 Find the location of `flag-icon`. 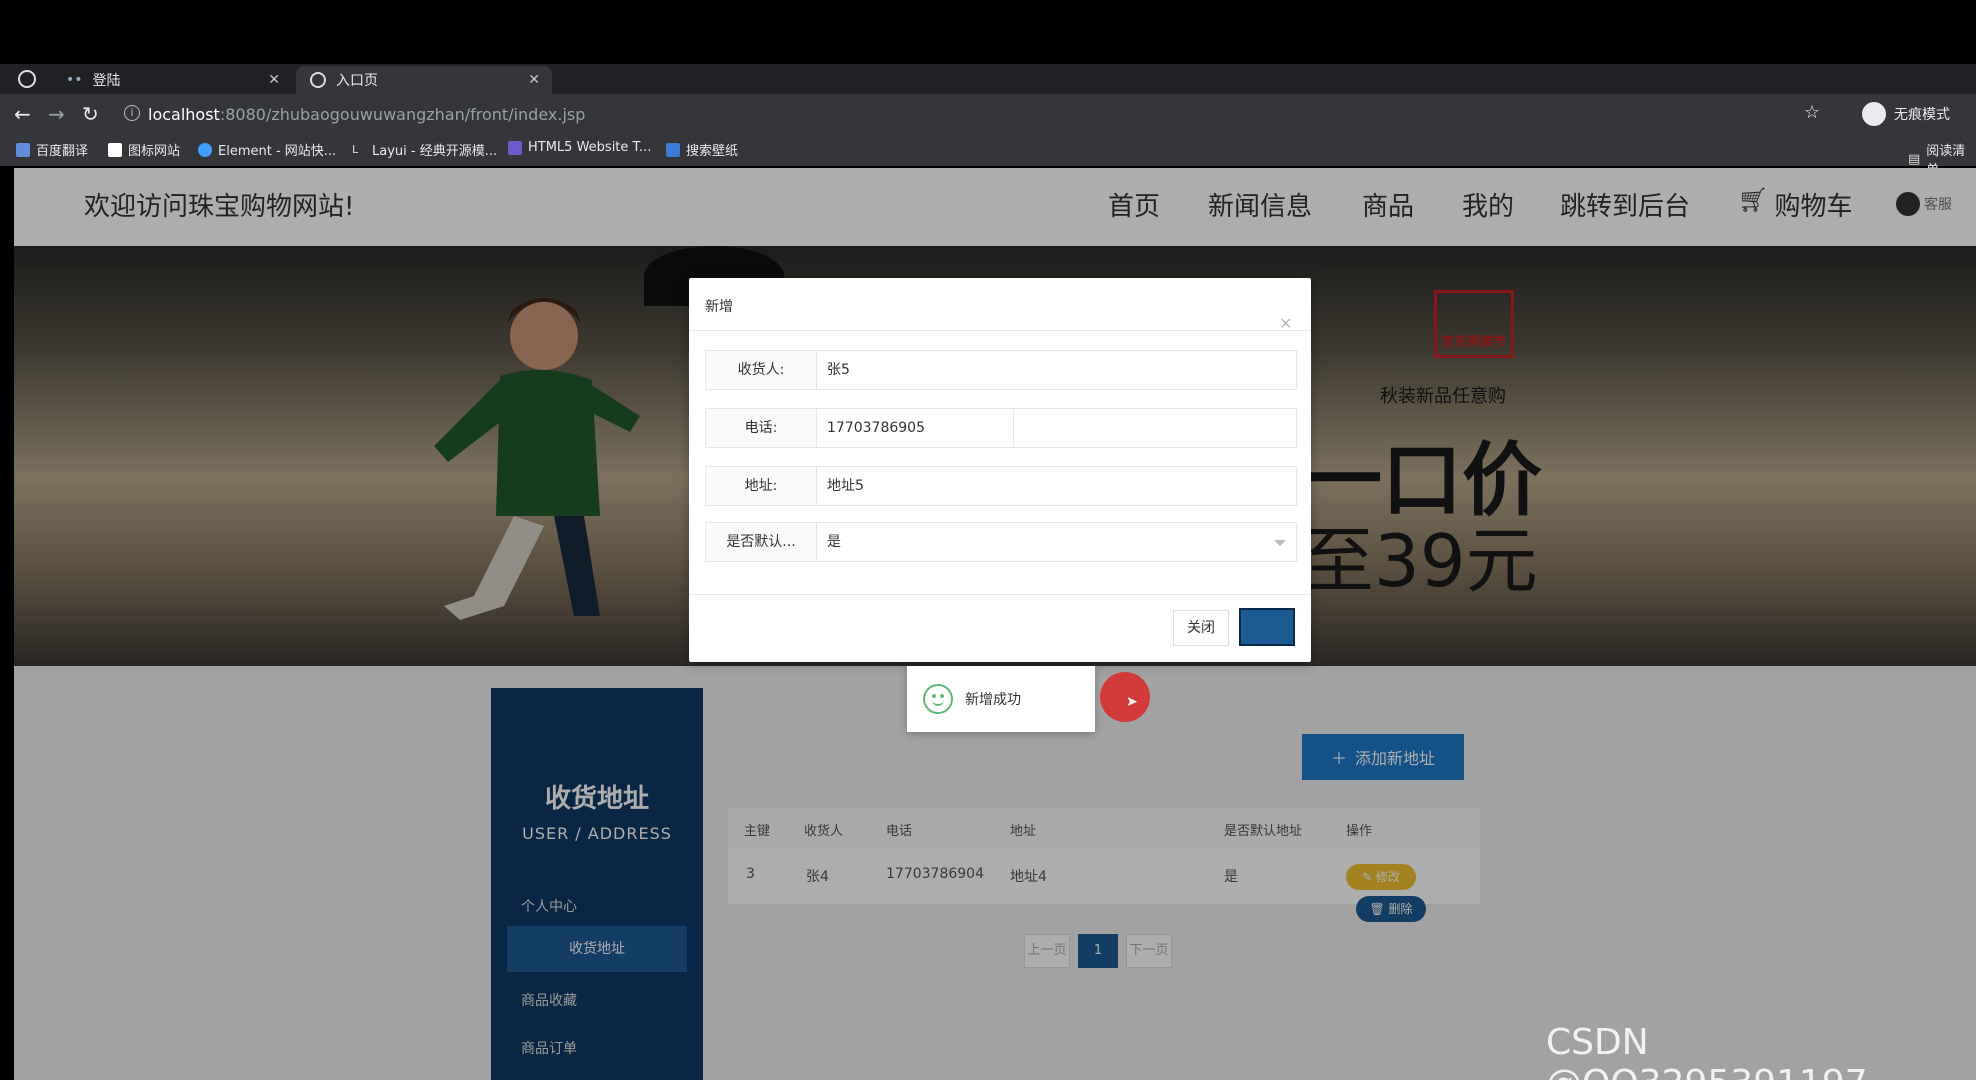

flag-icon is located at coordinates (115, 149).